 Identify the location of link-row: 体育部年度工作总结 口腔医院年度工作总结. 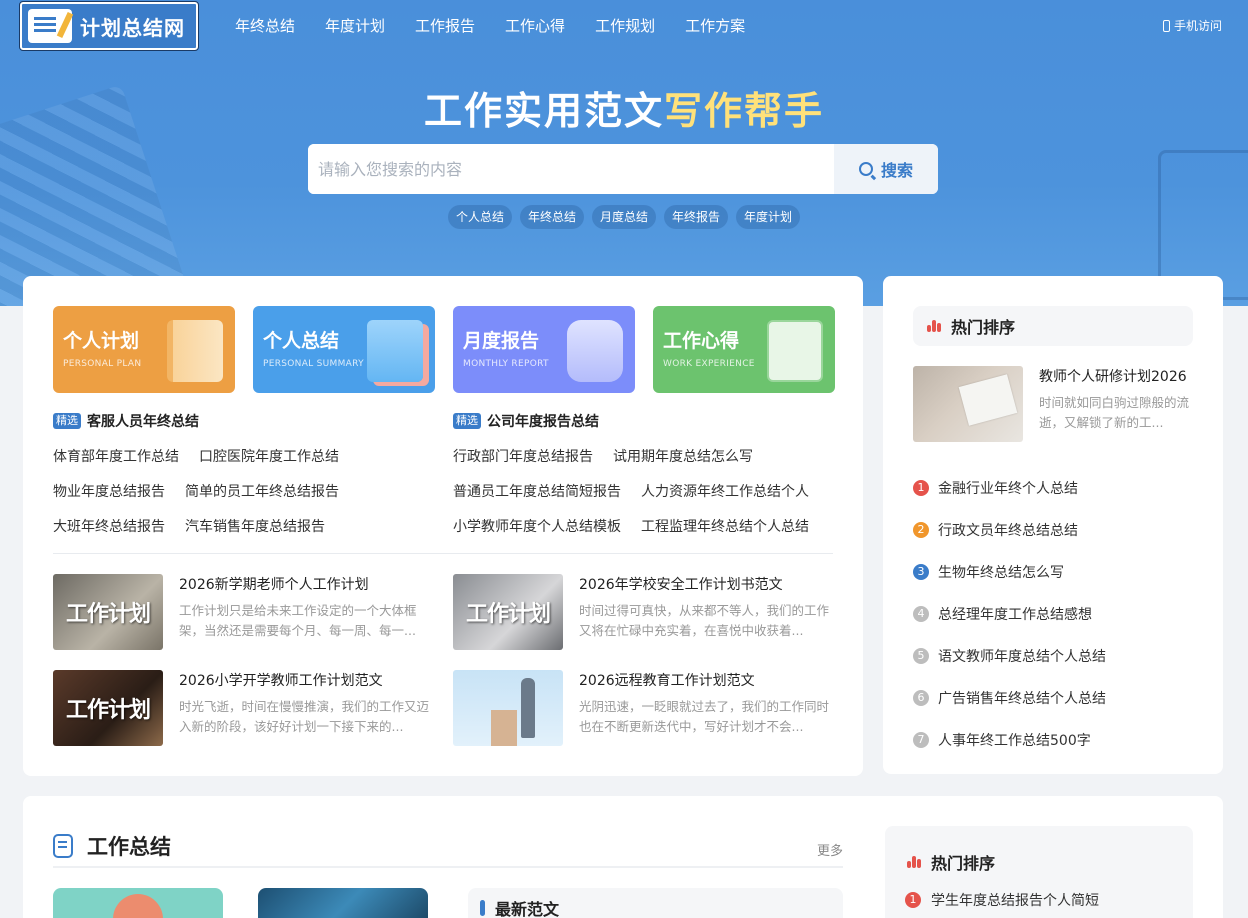
(248, 456).